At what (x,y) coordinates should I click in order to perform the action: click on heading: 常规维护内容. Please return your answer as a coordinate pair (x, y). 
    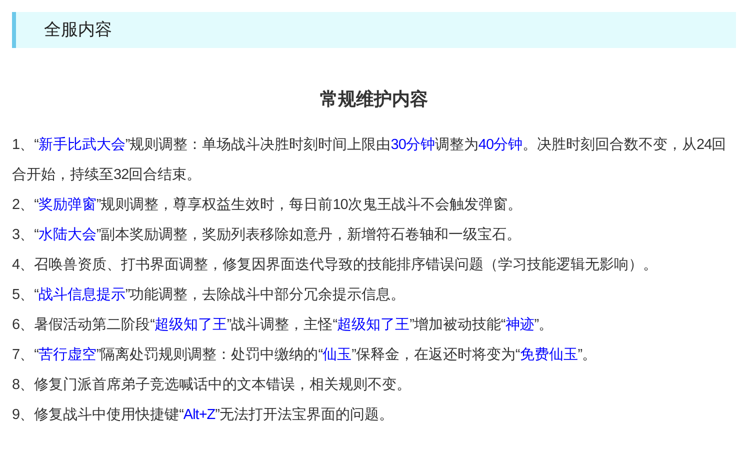
    Looking at the image, I should click on (374, 99).